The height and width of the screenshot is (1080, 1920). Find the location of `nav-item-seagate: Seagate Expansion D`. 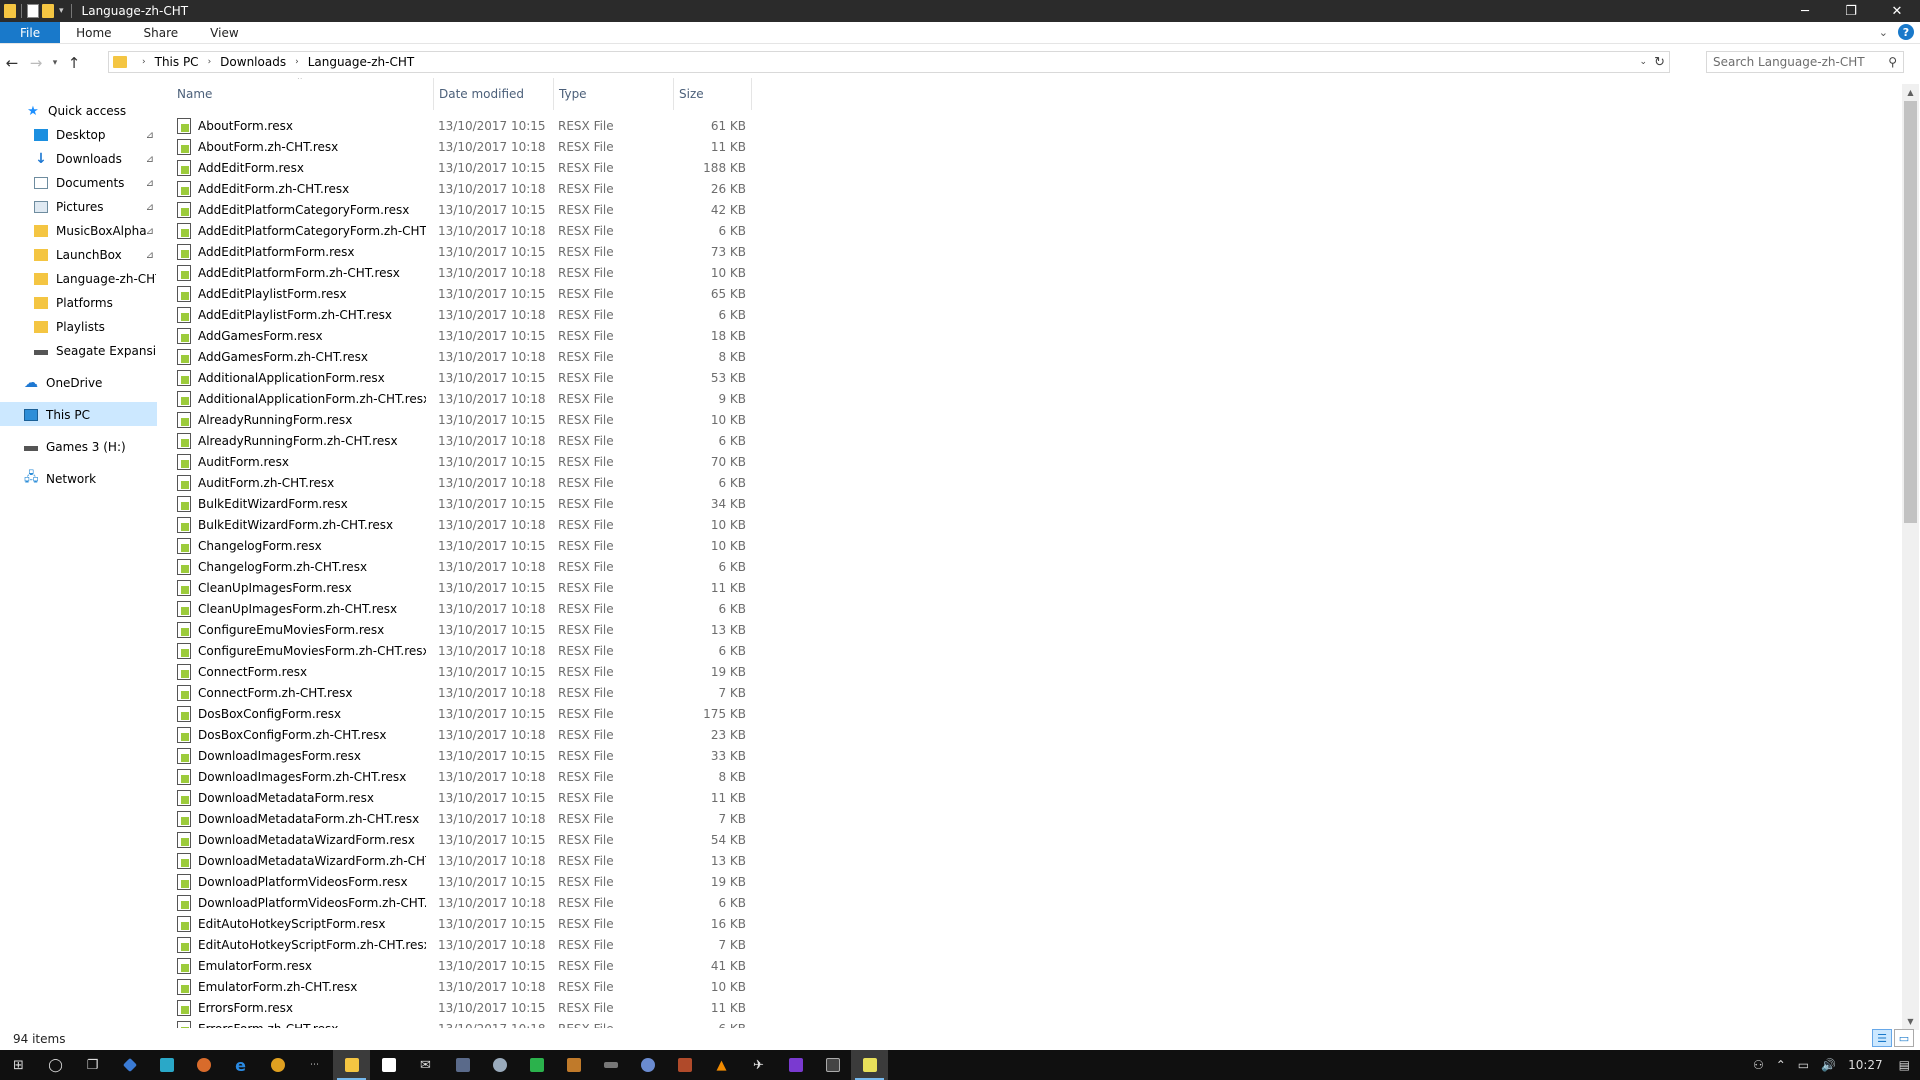

nav-item-seagate: Seagate Expansion D is located at coordinates (95, 351).